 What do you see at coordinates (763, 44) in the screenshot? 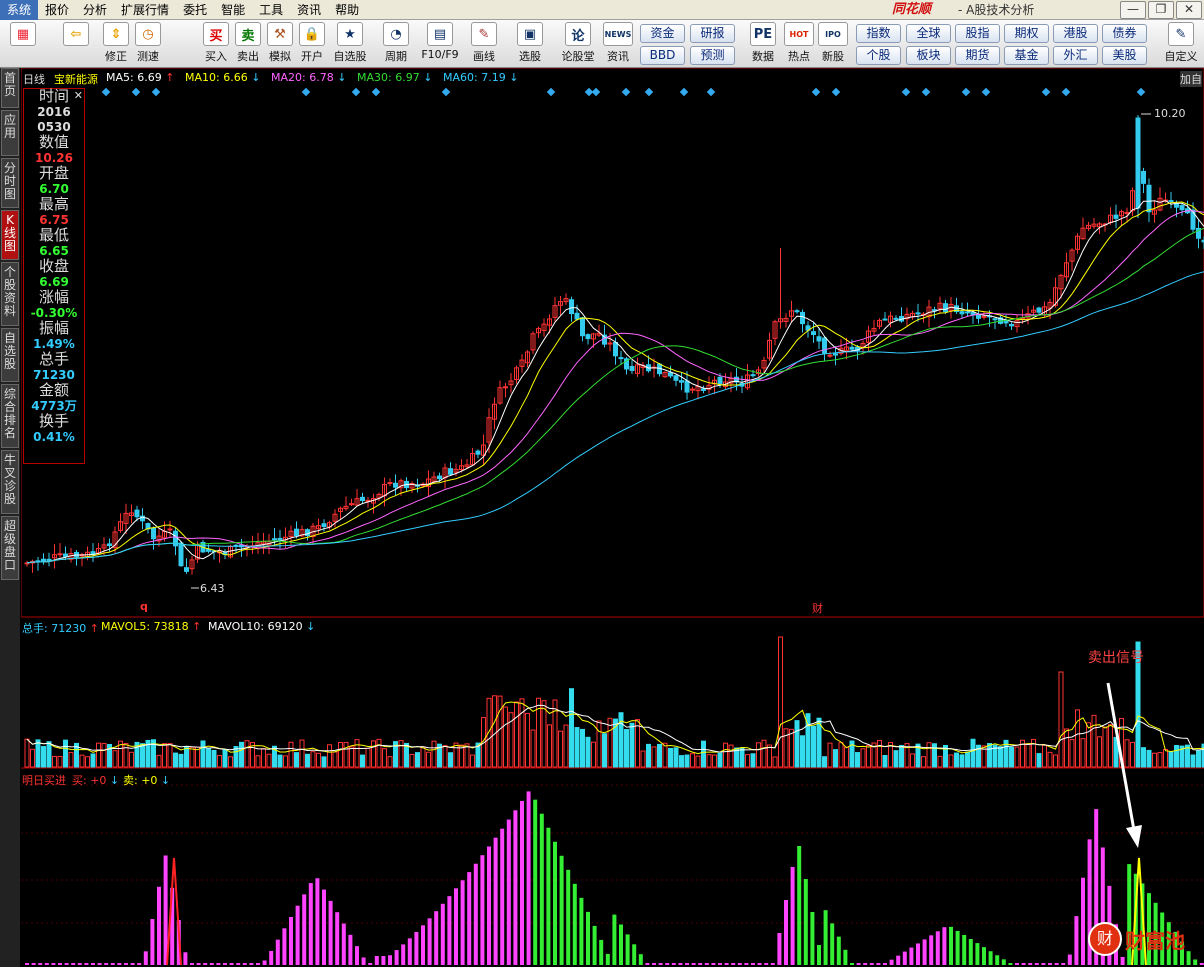
I see `toolbar-pe-button: PE 数据` at bounding box center [763, 44].